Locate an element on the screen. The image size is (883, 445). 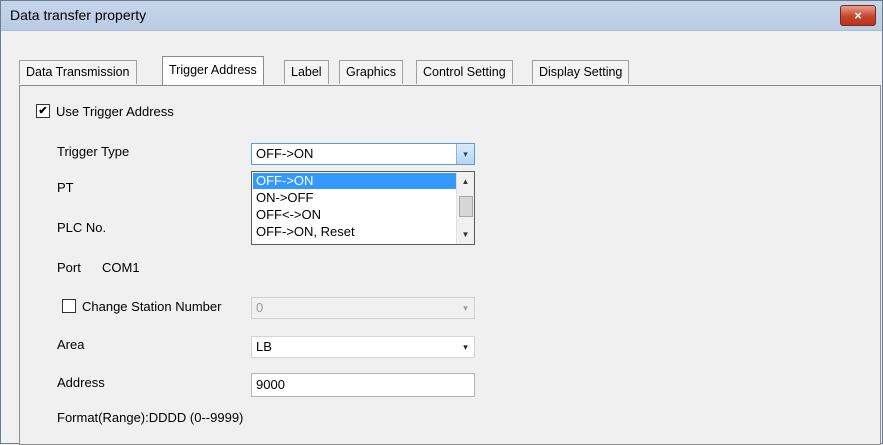
port-value: COM1 is located at coordinates (121, 267).